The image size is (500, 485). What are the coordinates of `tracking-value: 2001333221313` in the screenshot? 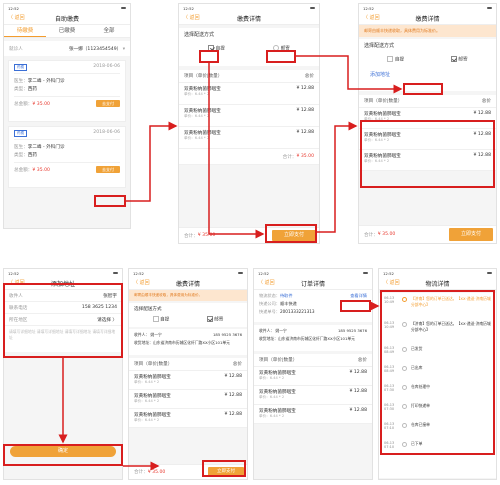 It's located at (297, 311).